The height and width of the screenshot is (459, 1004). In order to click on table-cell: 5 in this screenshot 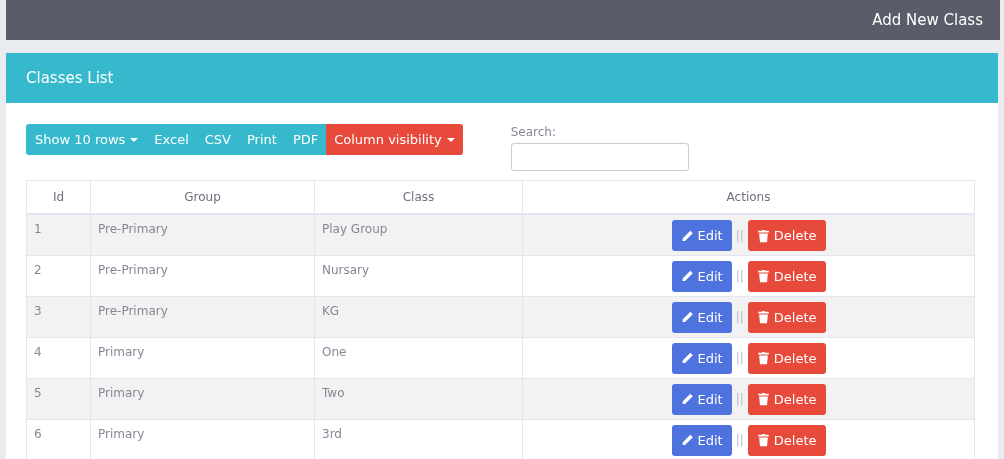, I will do `click(58, 398)`.